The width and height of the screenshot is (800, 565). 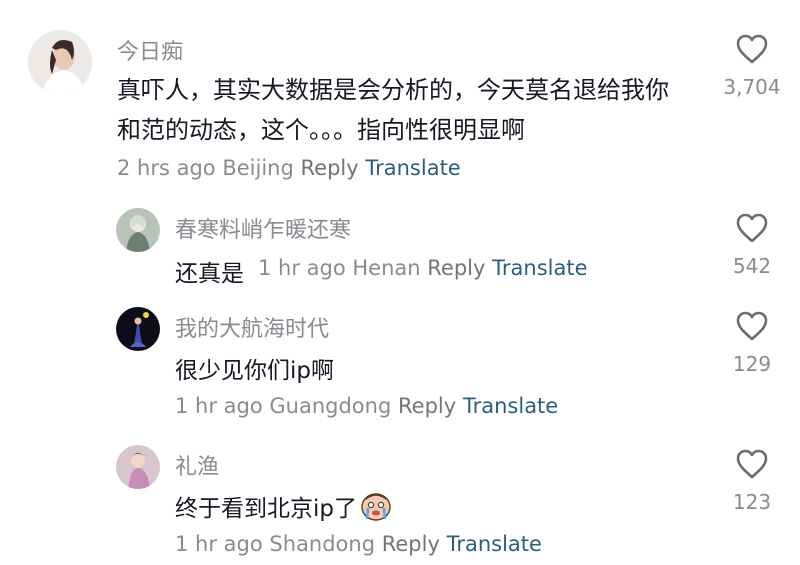 I want to click on crying-face-emoji, so click(x=376, y=510).